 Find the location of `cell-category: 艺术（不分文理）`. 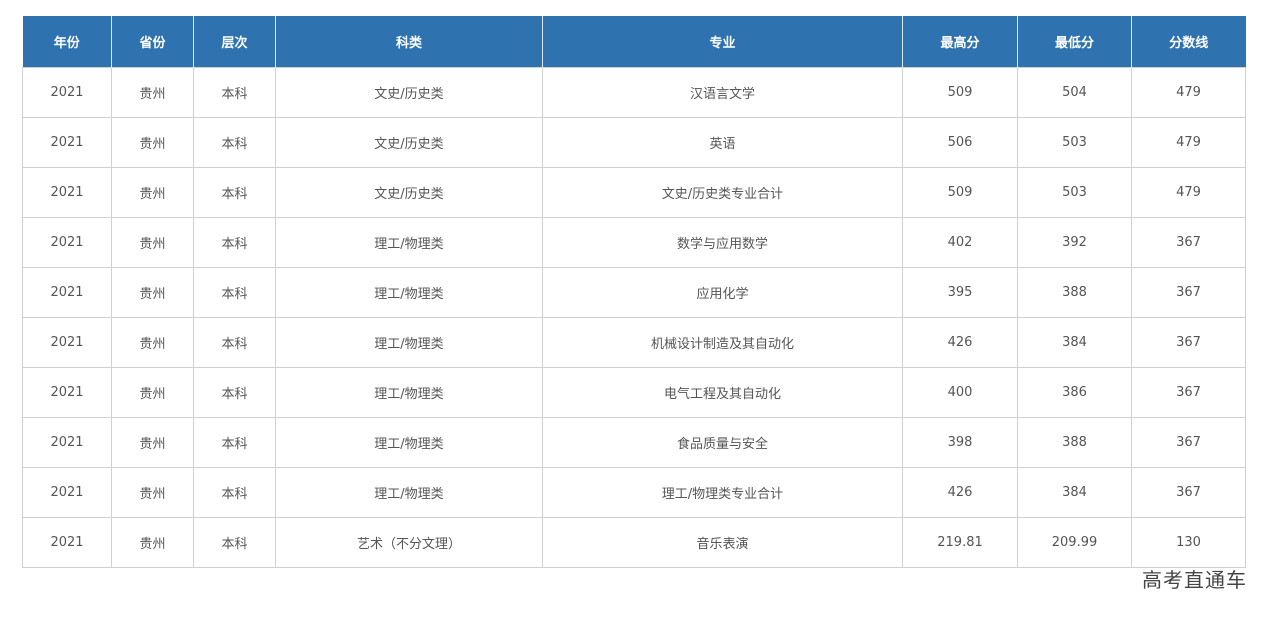

cell-category: 艺术（不分文理） is located at coordinates (409, 542).